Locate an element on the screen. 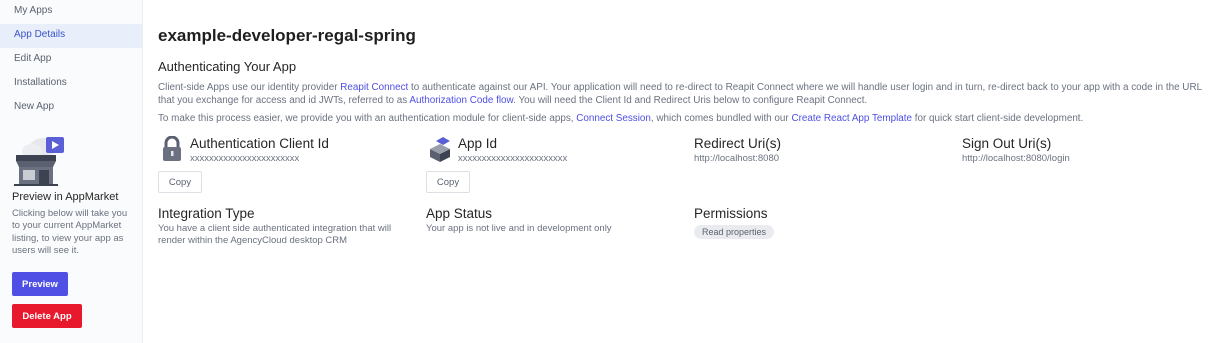 This screenshot has width=1225, height=343. storefront-illustration is located at coordinates (39, 161).